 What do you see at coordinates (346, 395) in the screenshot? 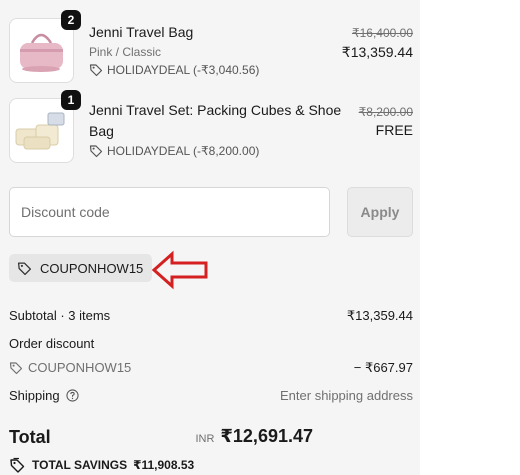
I see `shipping-value: Enter shipping address` at bounding box center [346, 395].